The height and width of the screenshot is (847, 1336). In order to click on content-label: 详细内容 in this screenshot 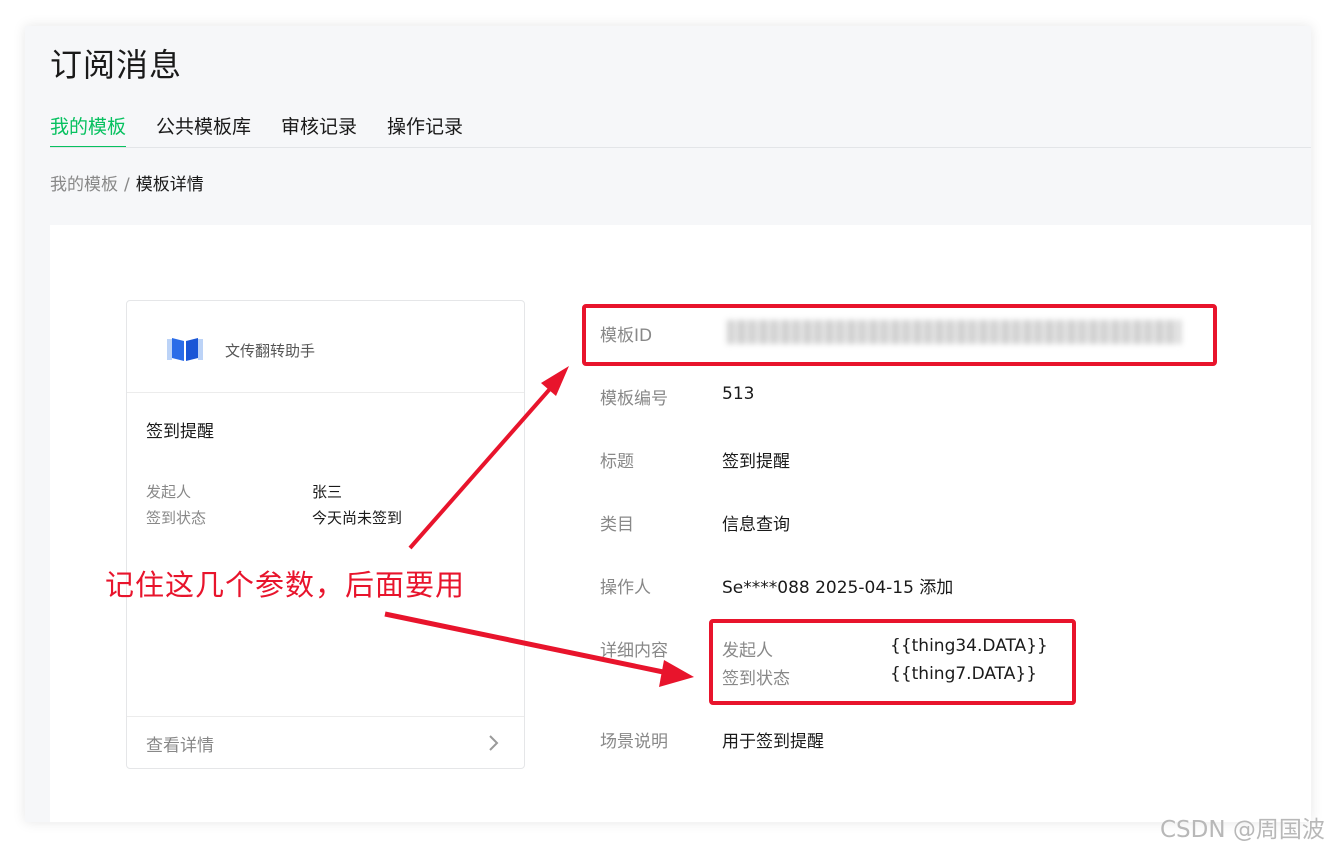, I will do `click(634, 651)`.